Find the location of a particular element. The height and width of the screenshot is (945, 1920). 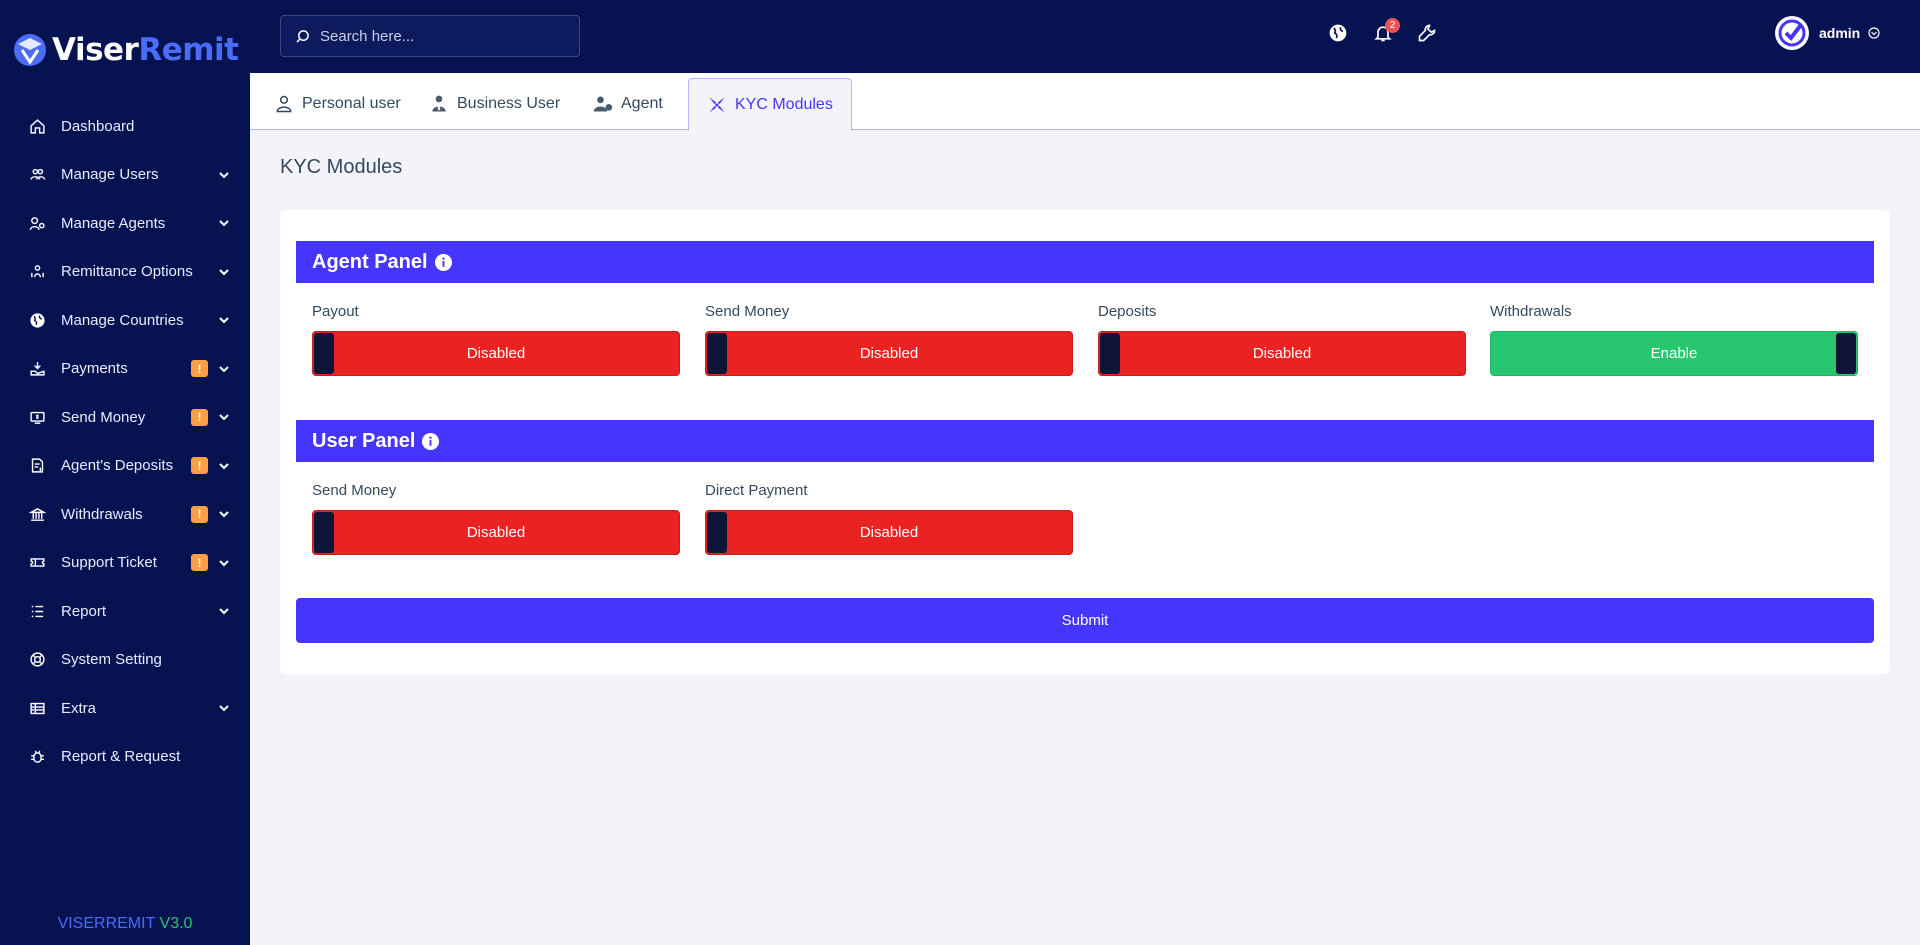

version-label: VISERREMIT V3.0 is located at coordinates (125, 923).